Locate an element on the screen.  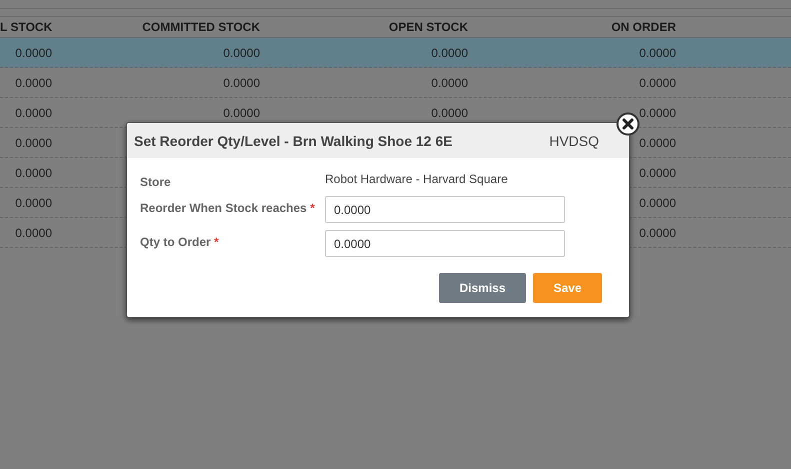
table-row: 0.0000 0.0000 0.0000 0.0000 is located at coordinates (395, 53).